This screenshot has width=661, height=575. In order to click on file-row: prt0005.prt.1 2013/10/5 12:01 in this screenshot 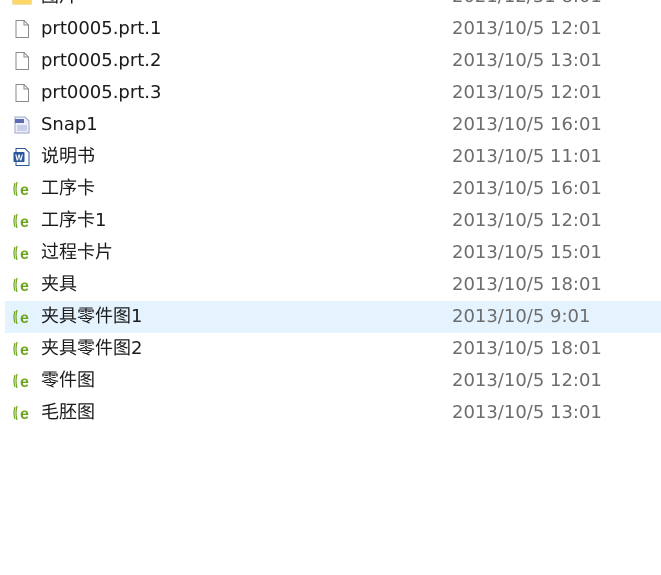, I will do `click(333, 29)`.